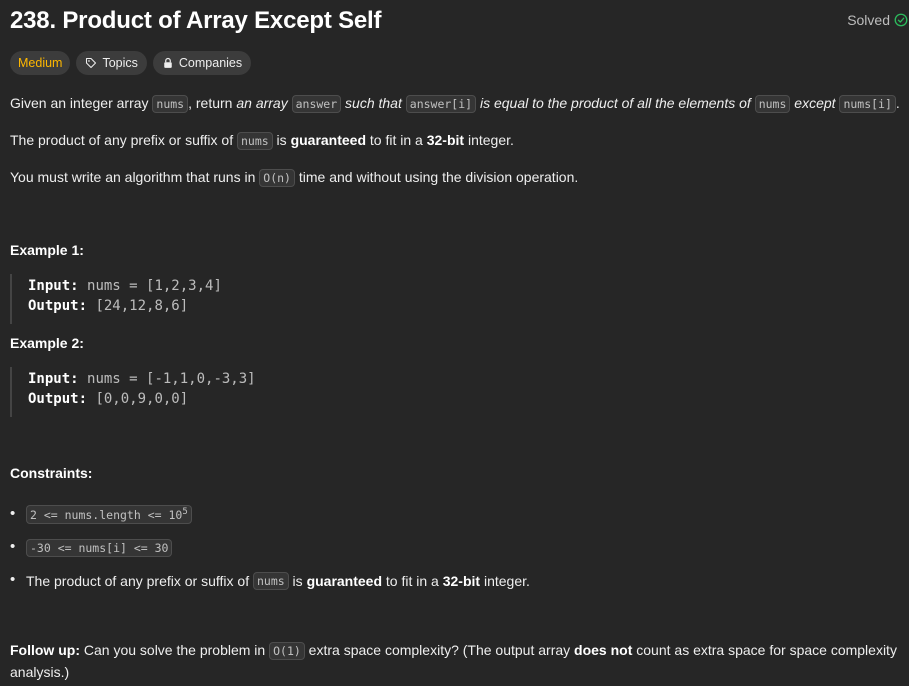 This screenshot has height=686, width=909. What do you see at coordinates (168, 62) in the screenshot?
I see `lock-icon` at bounding box center [168, 62].